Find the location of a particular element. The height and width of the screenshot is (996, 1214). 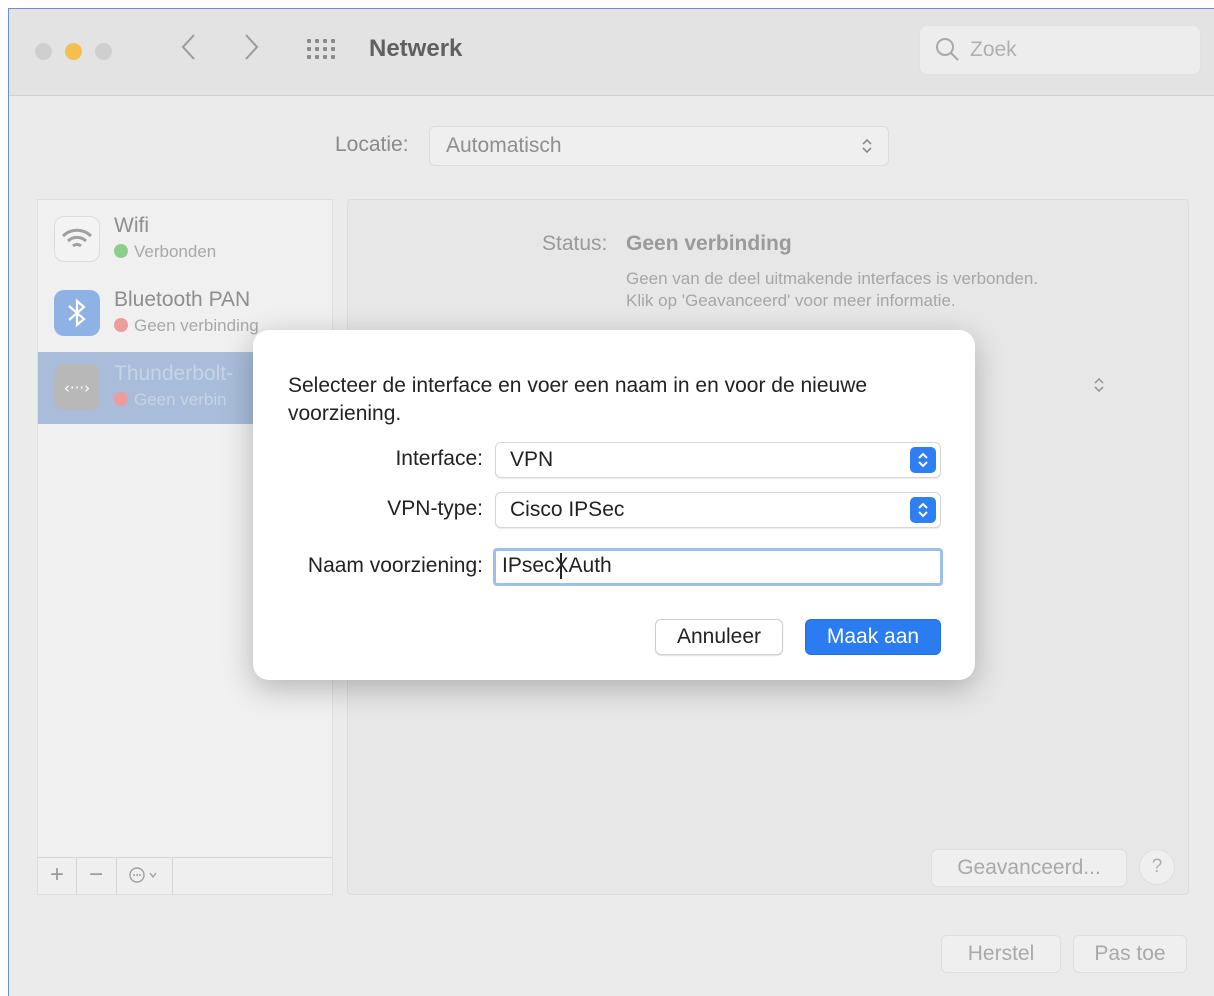

service-status-text: Geen verbinding is located at coordinates (196, 325).